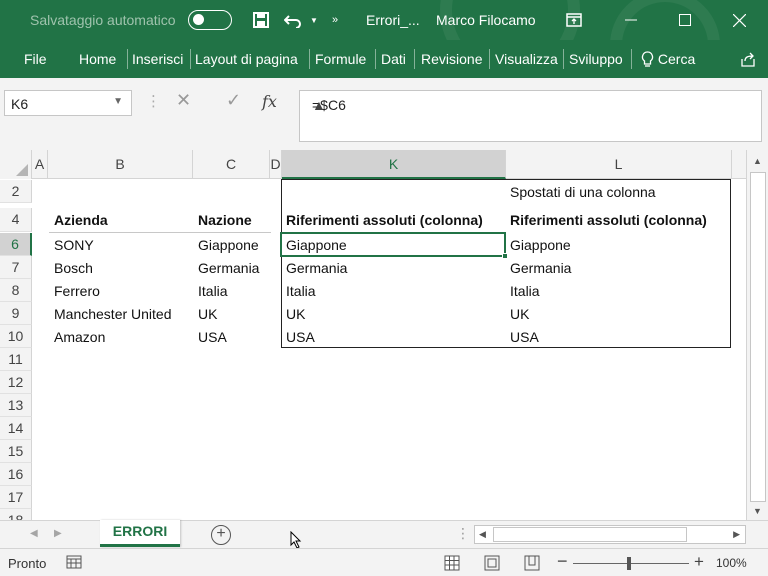 The image size is (768, 576). What do you see at coordinates (631, 20) in the screenshot?
I see `minimize-icon` at bounding box center [631, 20].